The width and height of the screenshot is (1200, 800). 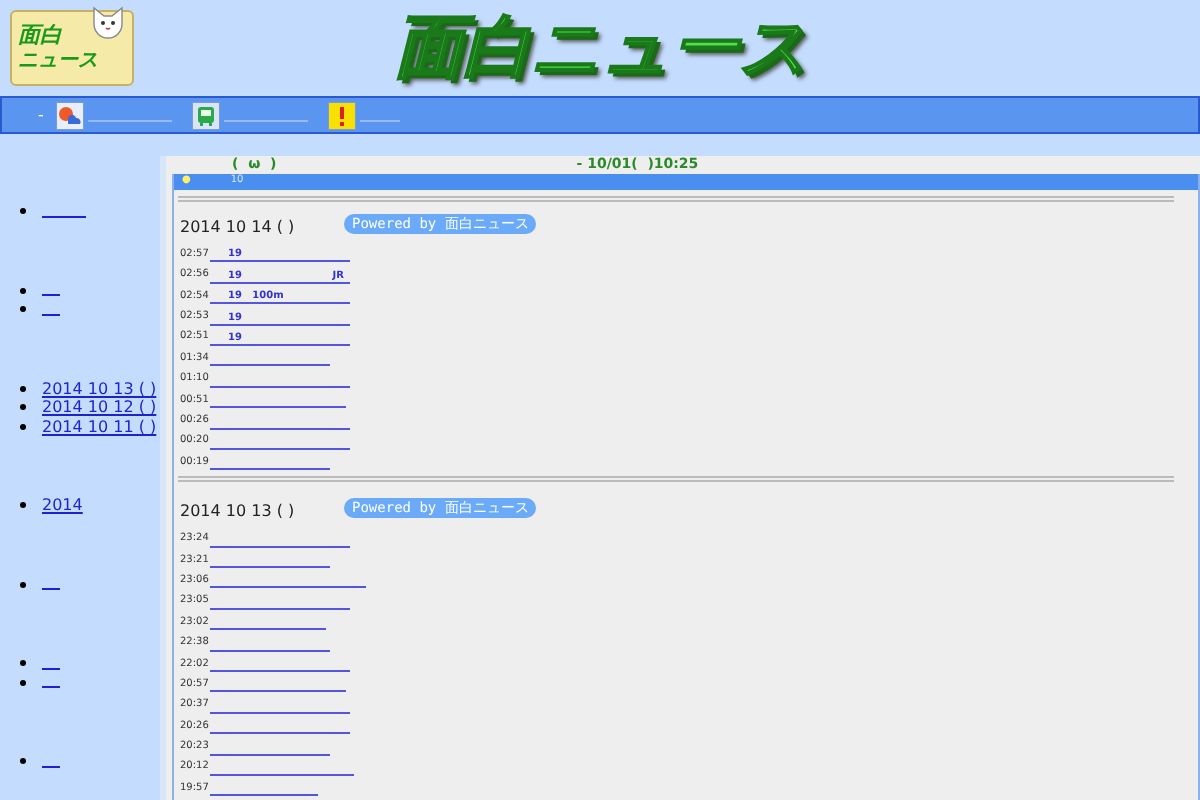 What do you see at coordinates (238, 512) in the screenshot?
I see `section-date: 2014 10 13 ( )` at bounding box center [238, 512].